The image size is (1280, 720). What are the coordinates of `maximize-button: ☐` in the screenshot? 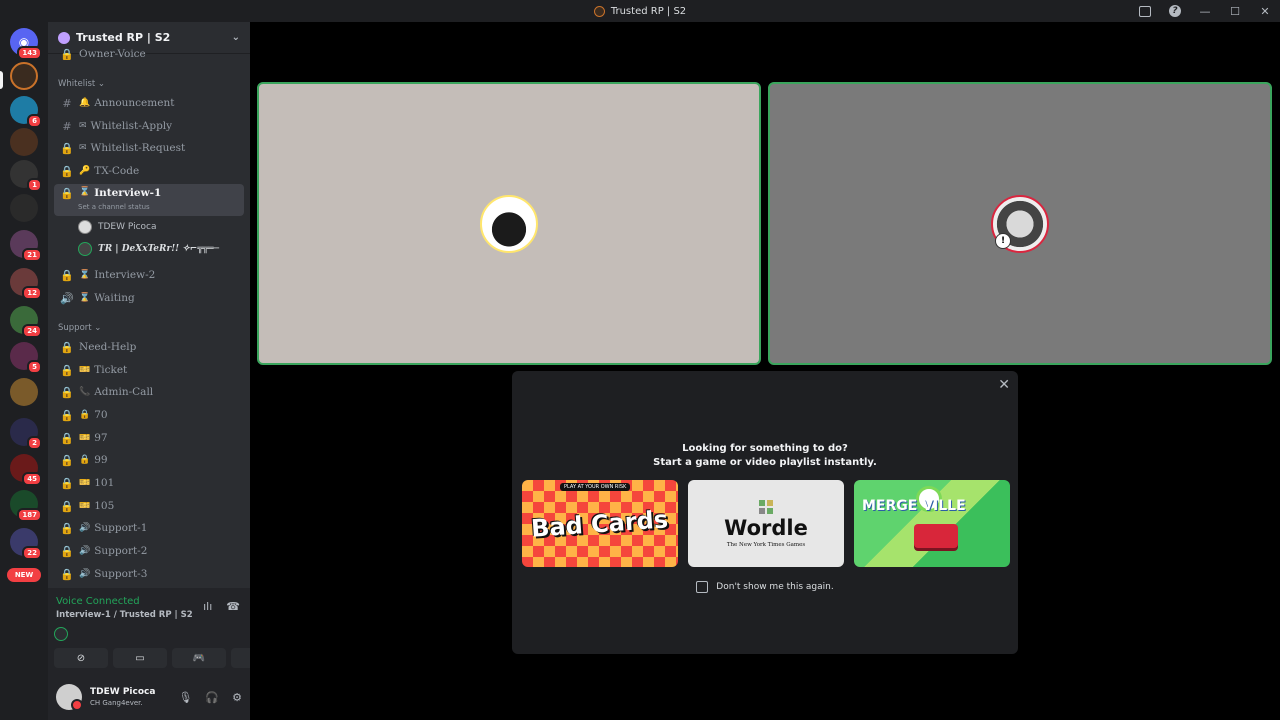 It's located at (1235, 11).